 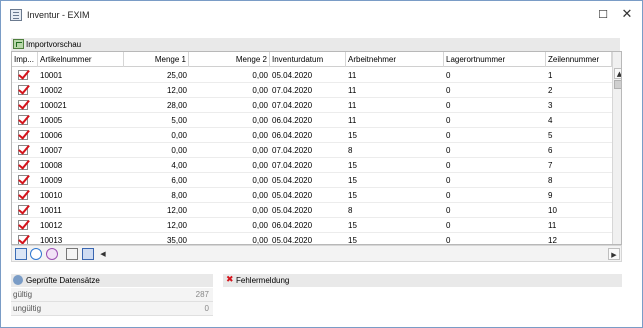 I want to click on cell-artikelnummer: 10002, so click(x=51, y=90).